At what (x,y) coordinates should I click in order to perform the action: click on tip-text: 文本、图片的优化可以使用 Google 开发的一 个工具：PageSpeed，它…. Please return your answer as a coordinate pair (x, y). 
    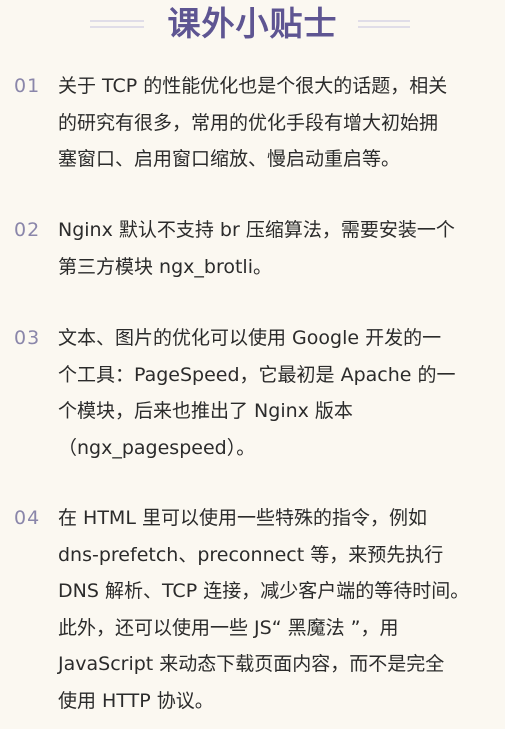
    Looking at the image, I should click on (257, 393).